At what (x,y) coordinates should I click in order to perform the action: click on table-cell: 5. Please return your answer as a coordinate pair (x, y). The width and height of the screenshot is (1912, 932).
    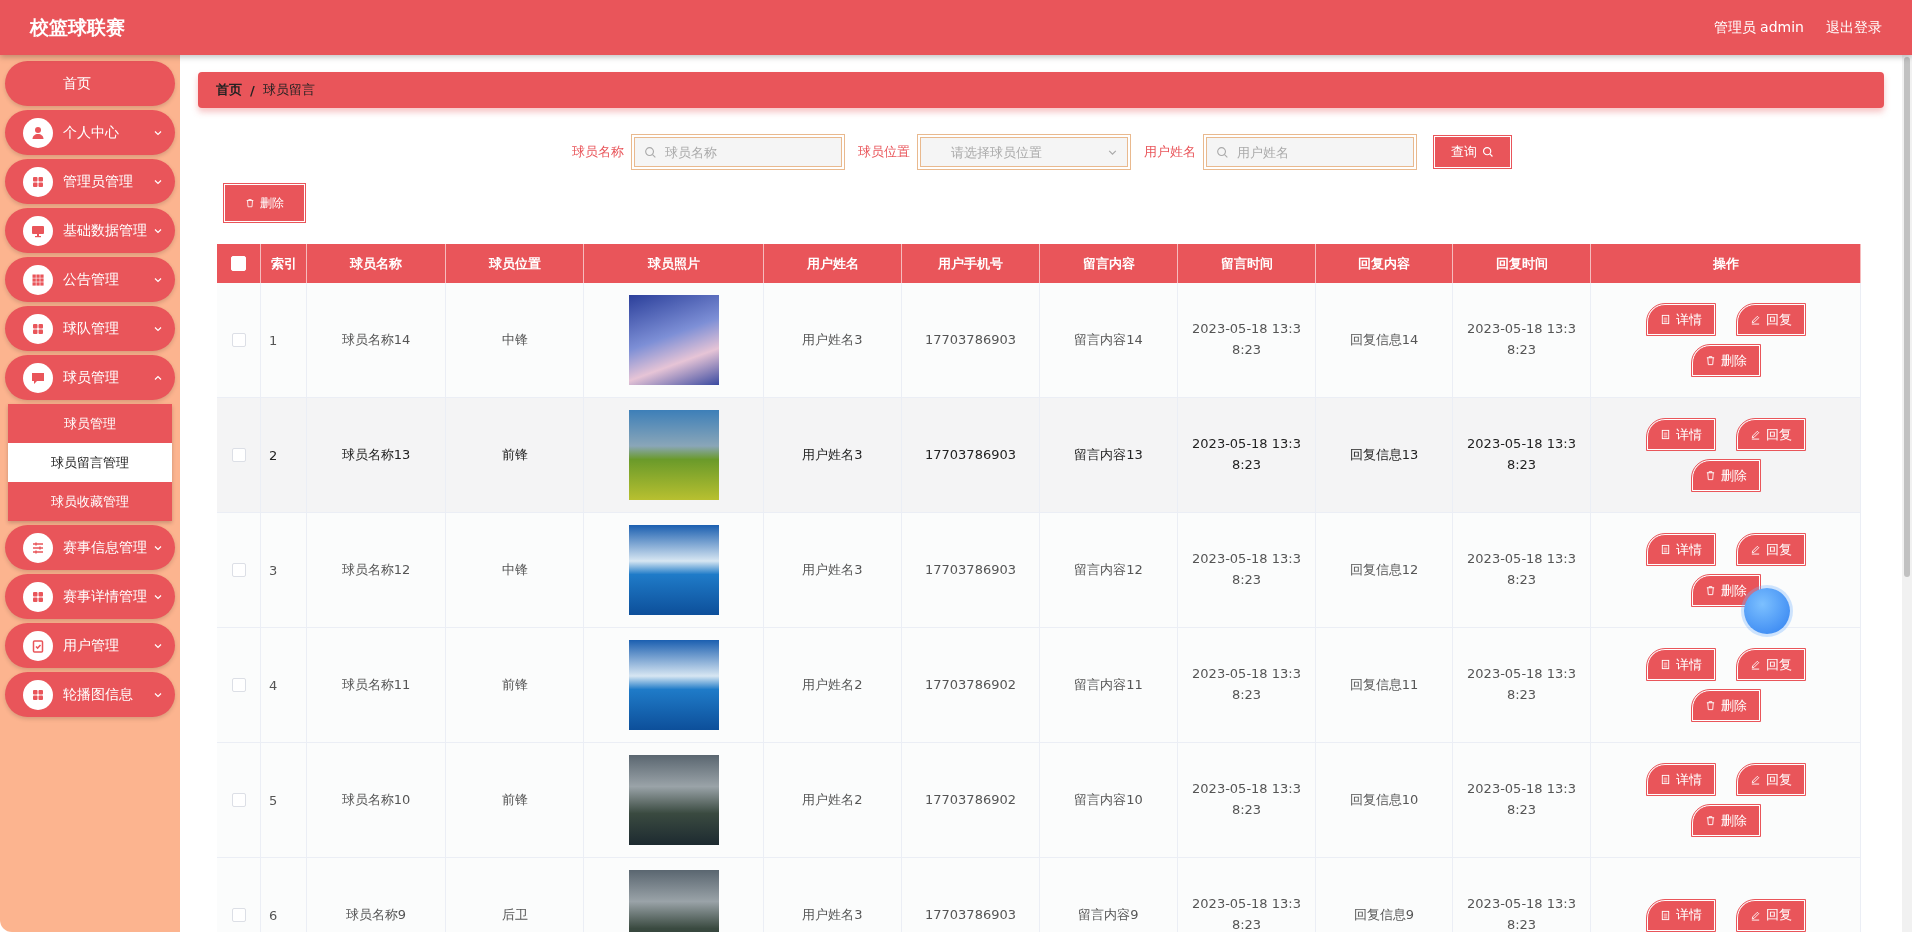
    Looking at the image, I should click on (273, 800).